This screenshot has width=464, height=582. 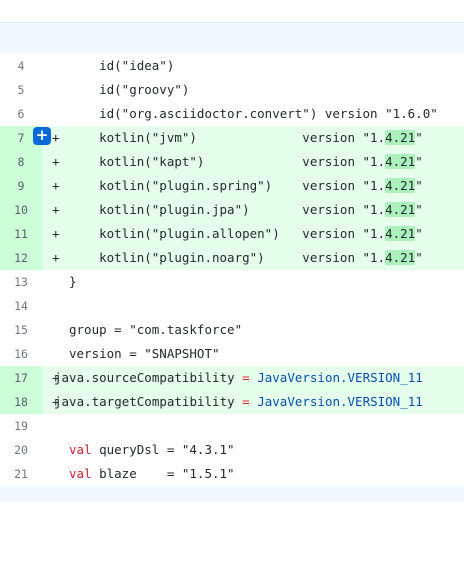 What do you see at coordinates (232, 90) in the screenshot?
I see `diff-line: 5 id("groovy")` at bounding box center [232, 90].